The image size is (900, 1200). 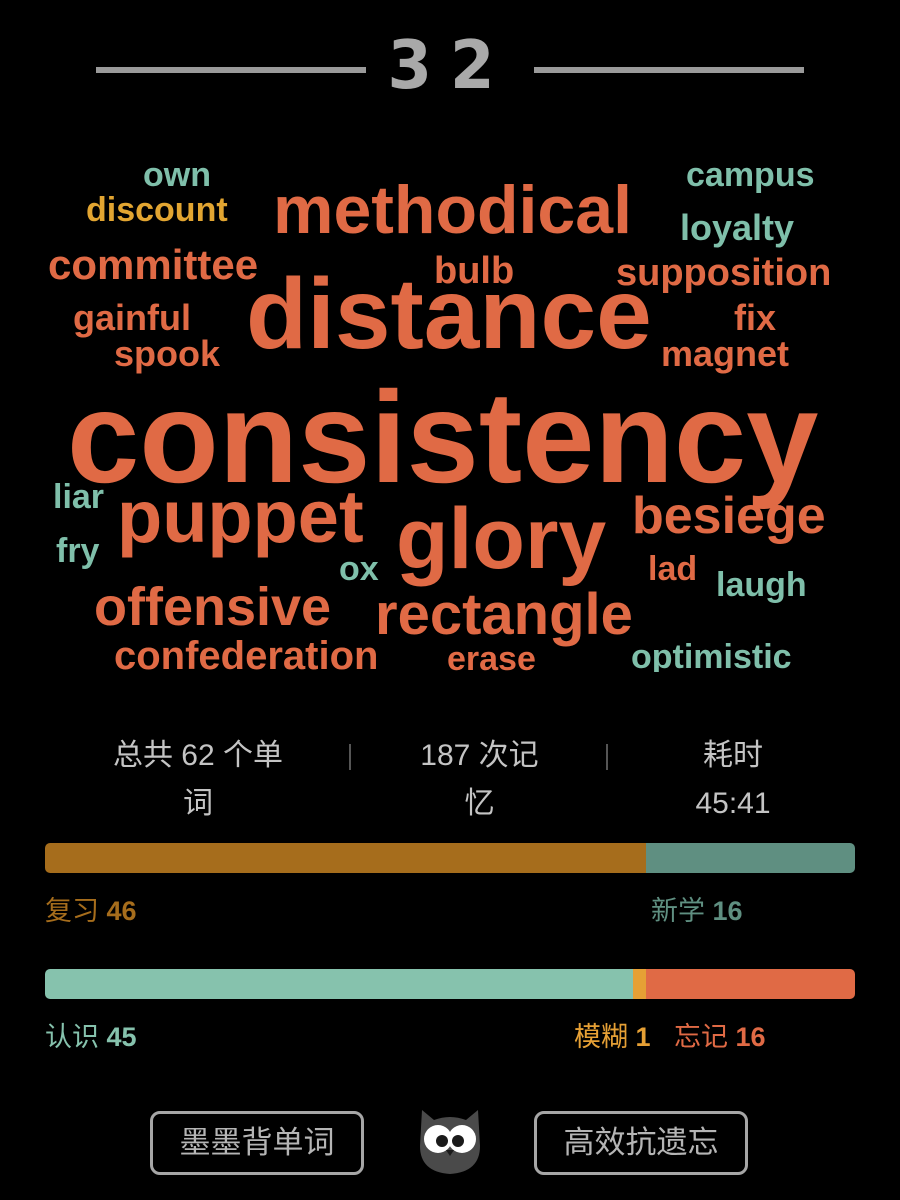 I want to click on stat-total-words: 总共 62 个单 词, so click(x=198, y=780).